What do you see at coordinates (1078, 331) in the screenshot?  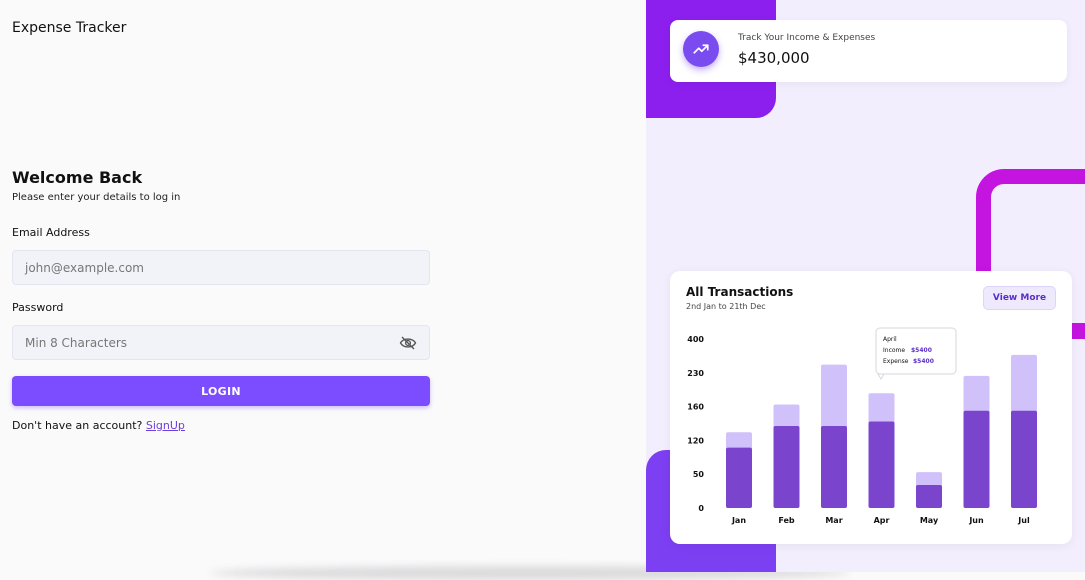 I see `decorative-block-side` at bounding box center [1078, 331].